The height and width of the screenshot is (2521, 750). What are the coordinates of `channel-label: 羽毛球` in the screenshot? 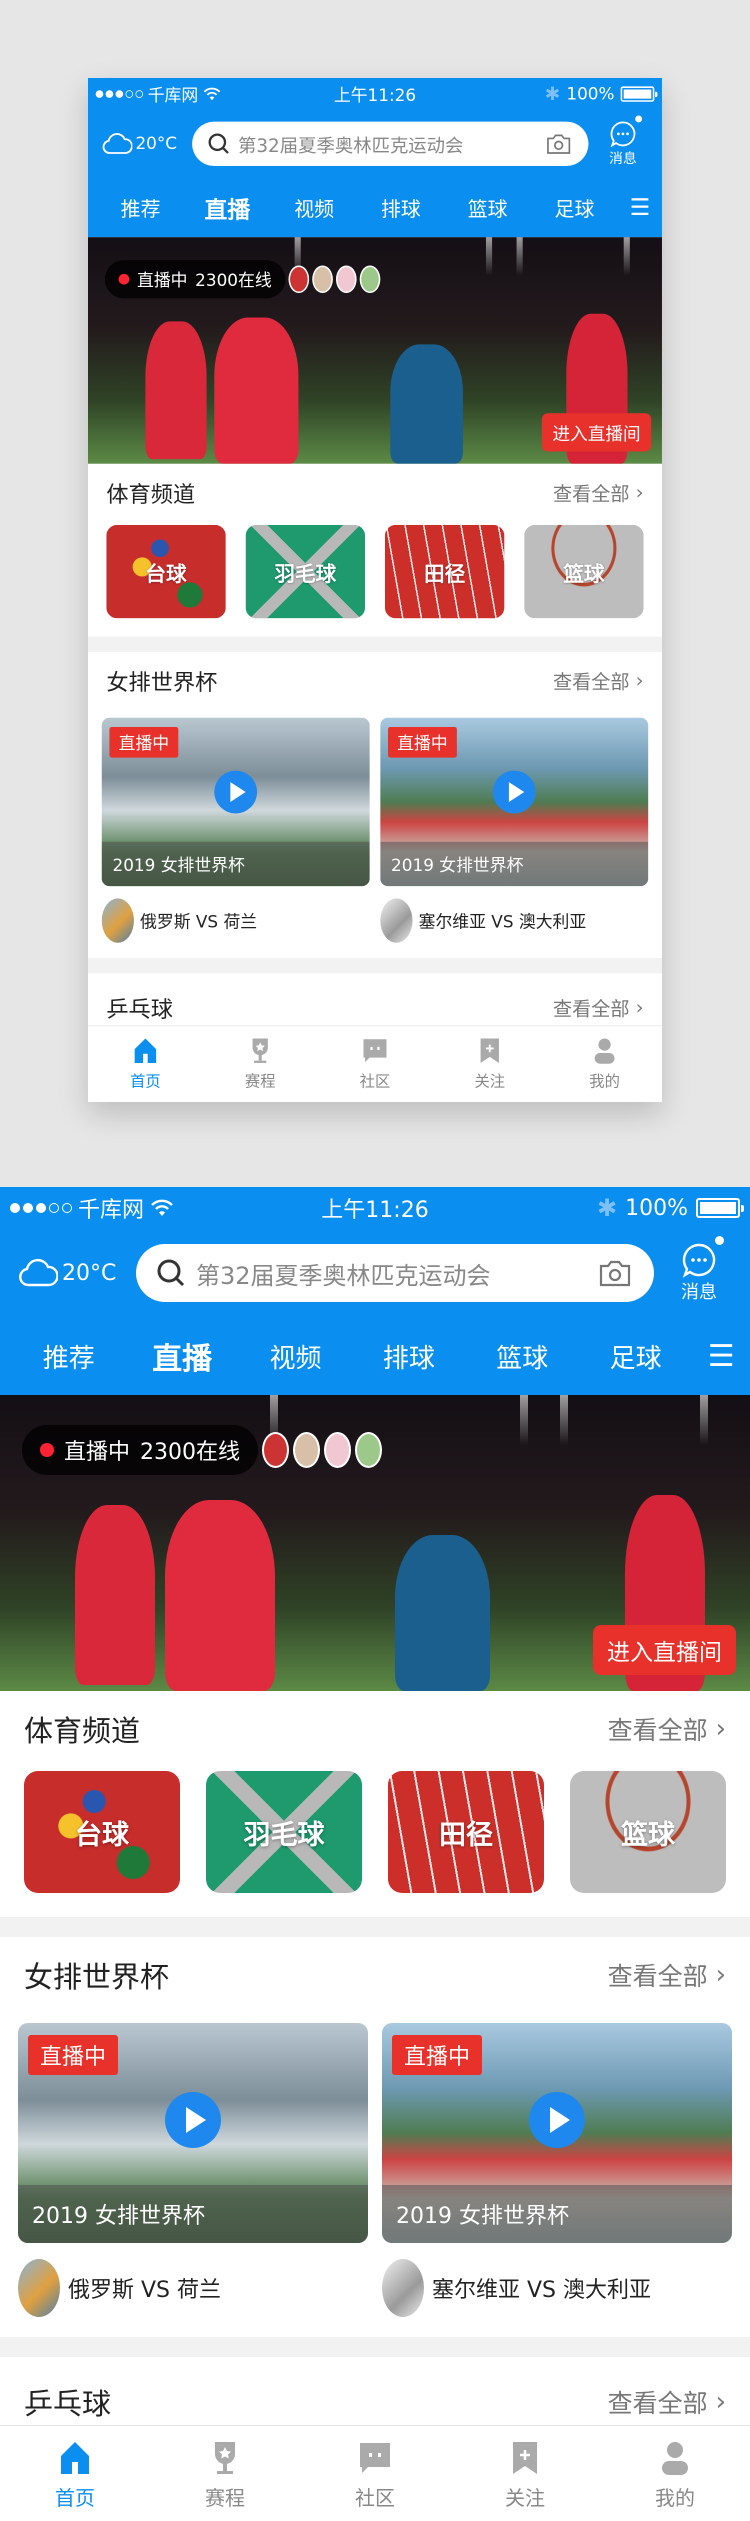 It's located at (305, 574).